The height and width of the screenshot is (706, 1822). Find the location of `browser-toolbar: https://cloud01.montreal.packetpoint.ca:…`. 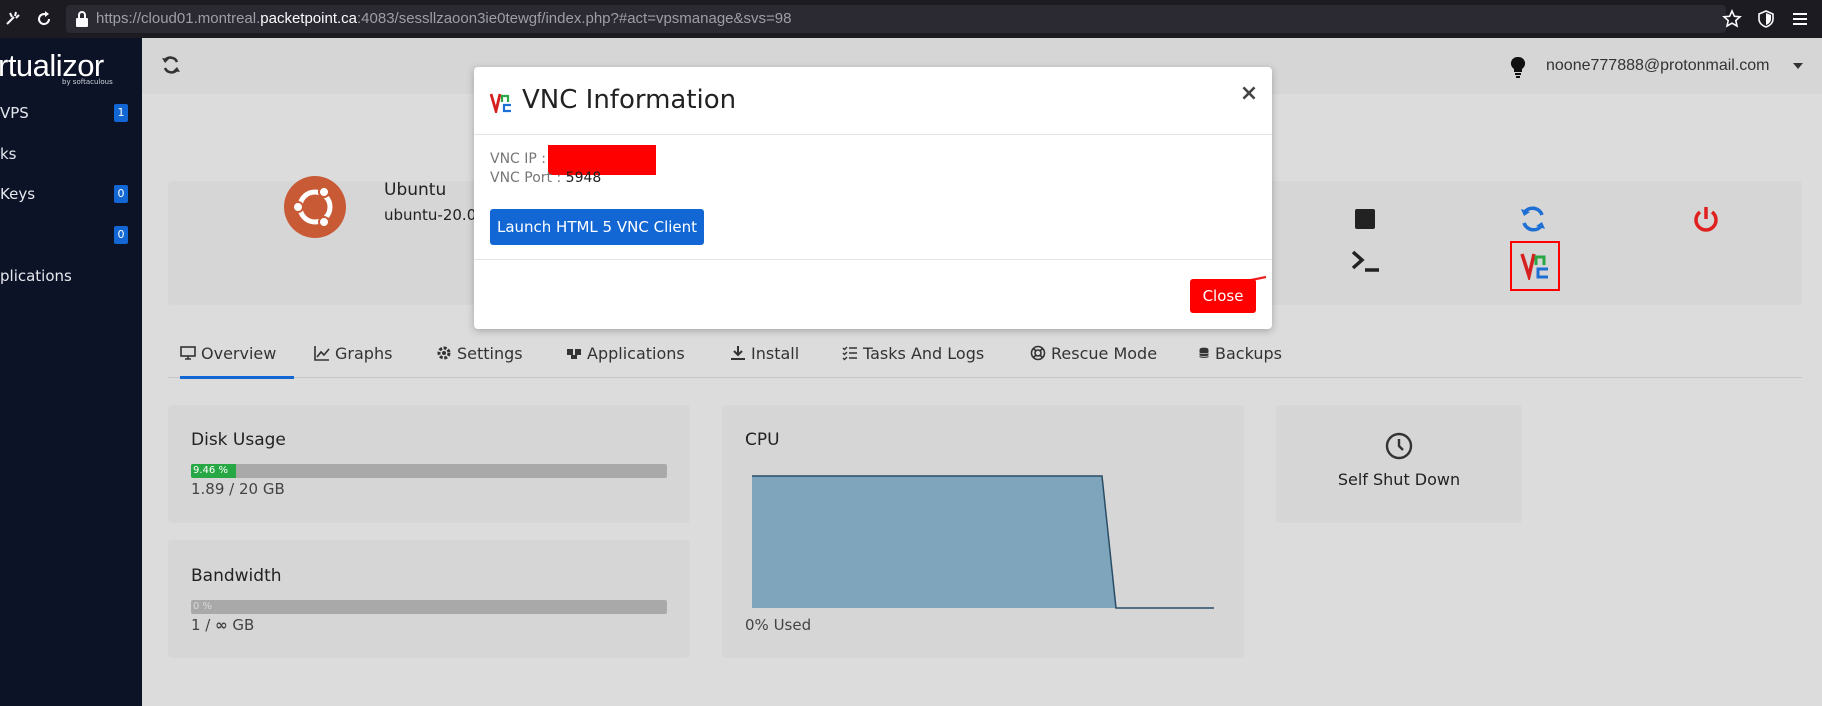

browser-toolbar: https://cloud01.montreal.packetpoint.ca:… is located at coordinates (911, 19).